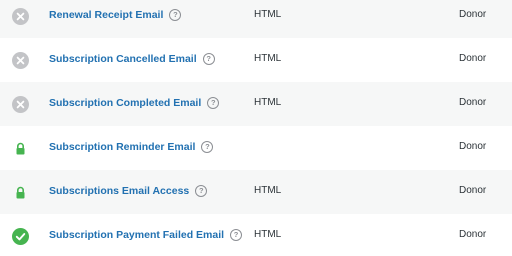 This screenshot has height=256, width=512. What do you see at coordinates (136, 235) in the screenshot?
I see `email-name-text: Subscription Payment Failed Email` at bounding box center [136, 235].